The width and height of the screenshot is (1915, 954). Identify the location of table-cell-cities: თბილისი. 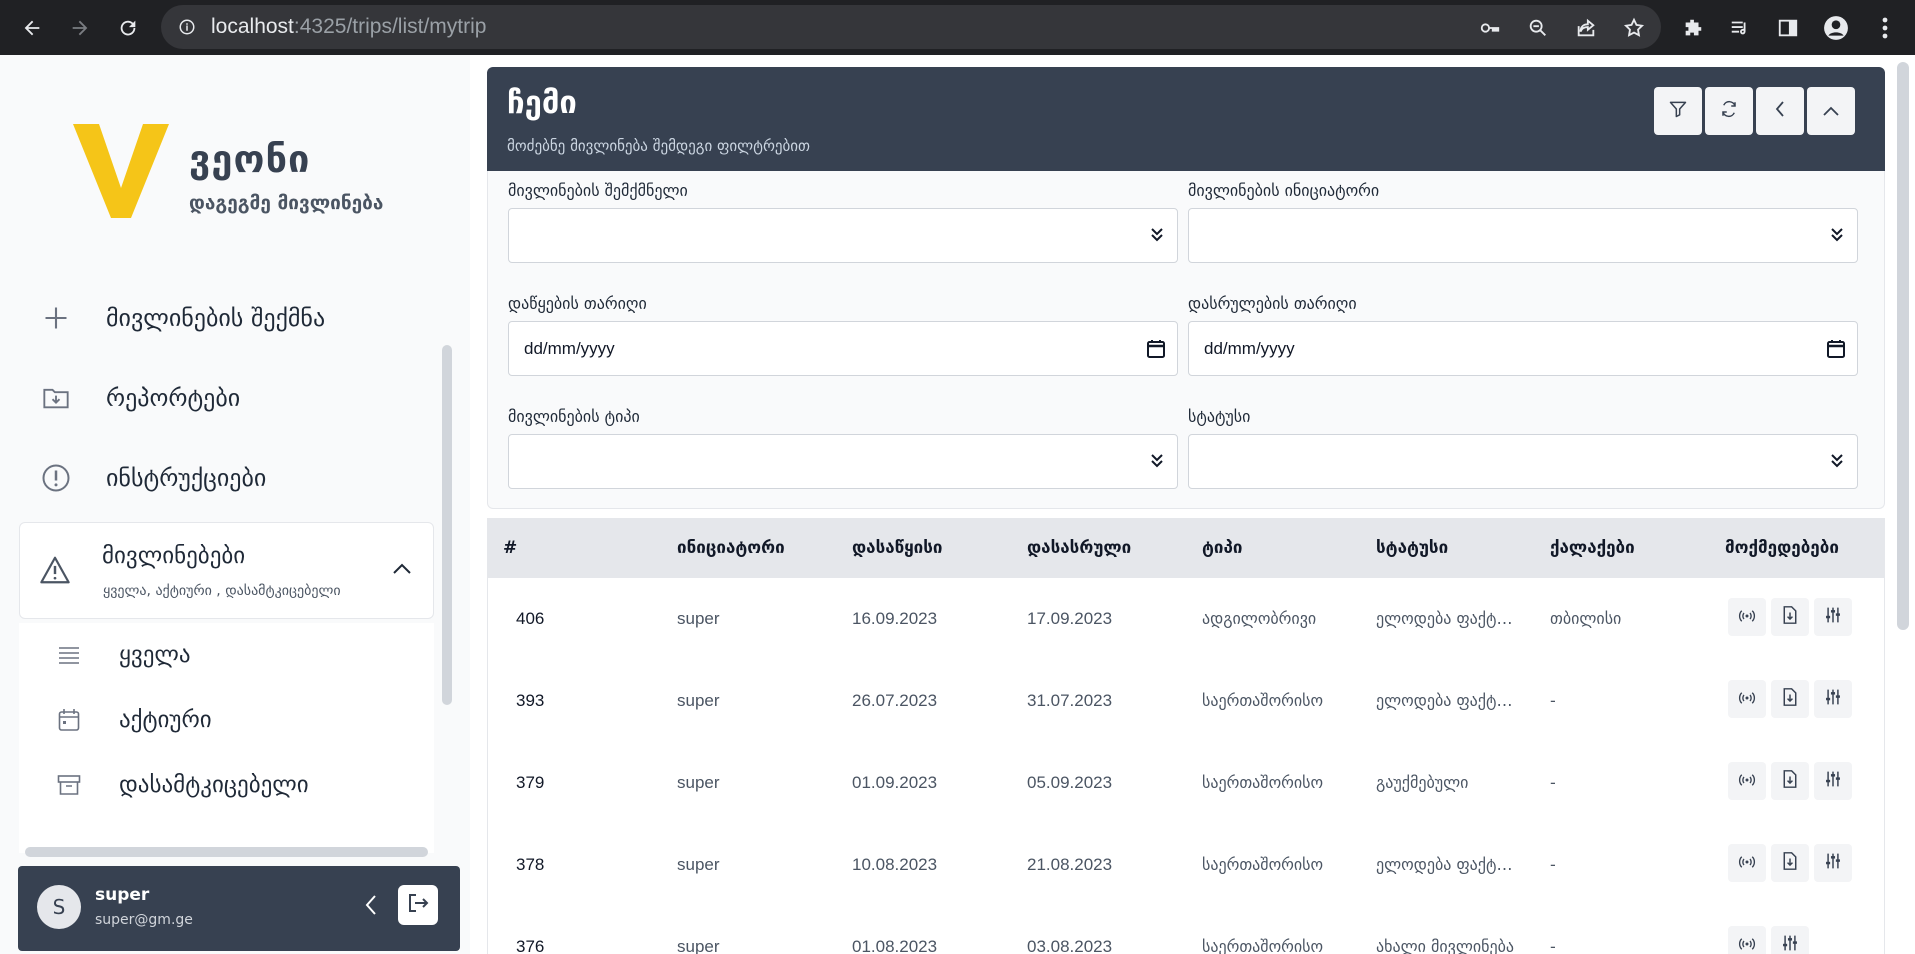
(1586, 618).